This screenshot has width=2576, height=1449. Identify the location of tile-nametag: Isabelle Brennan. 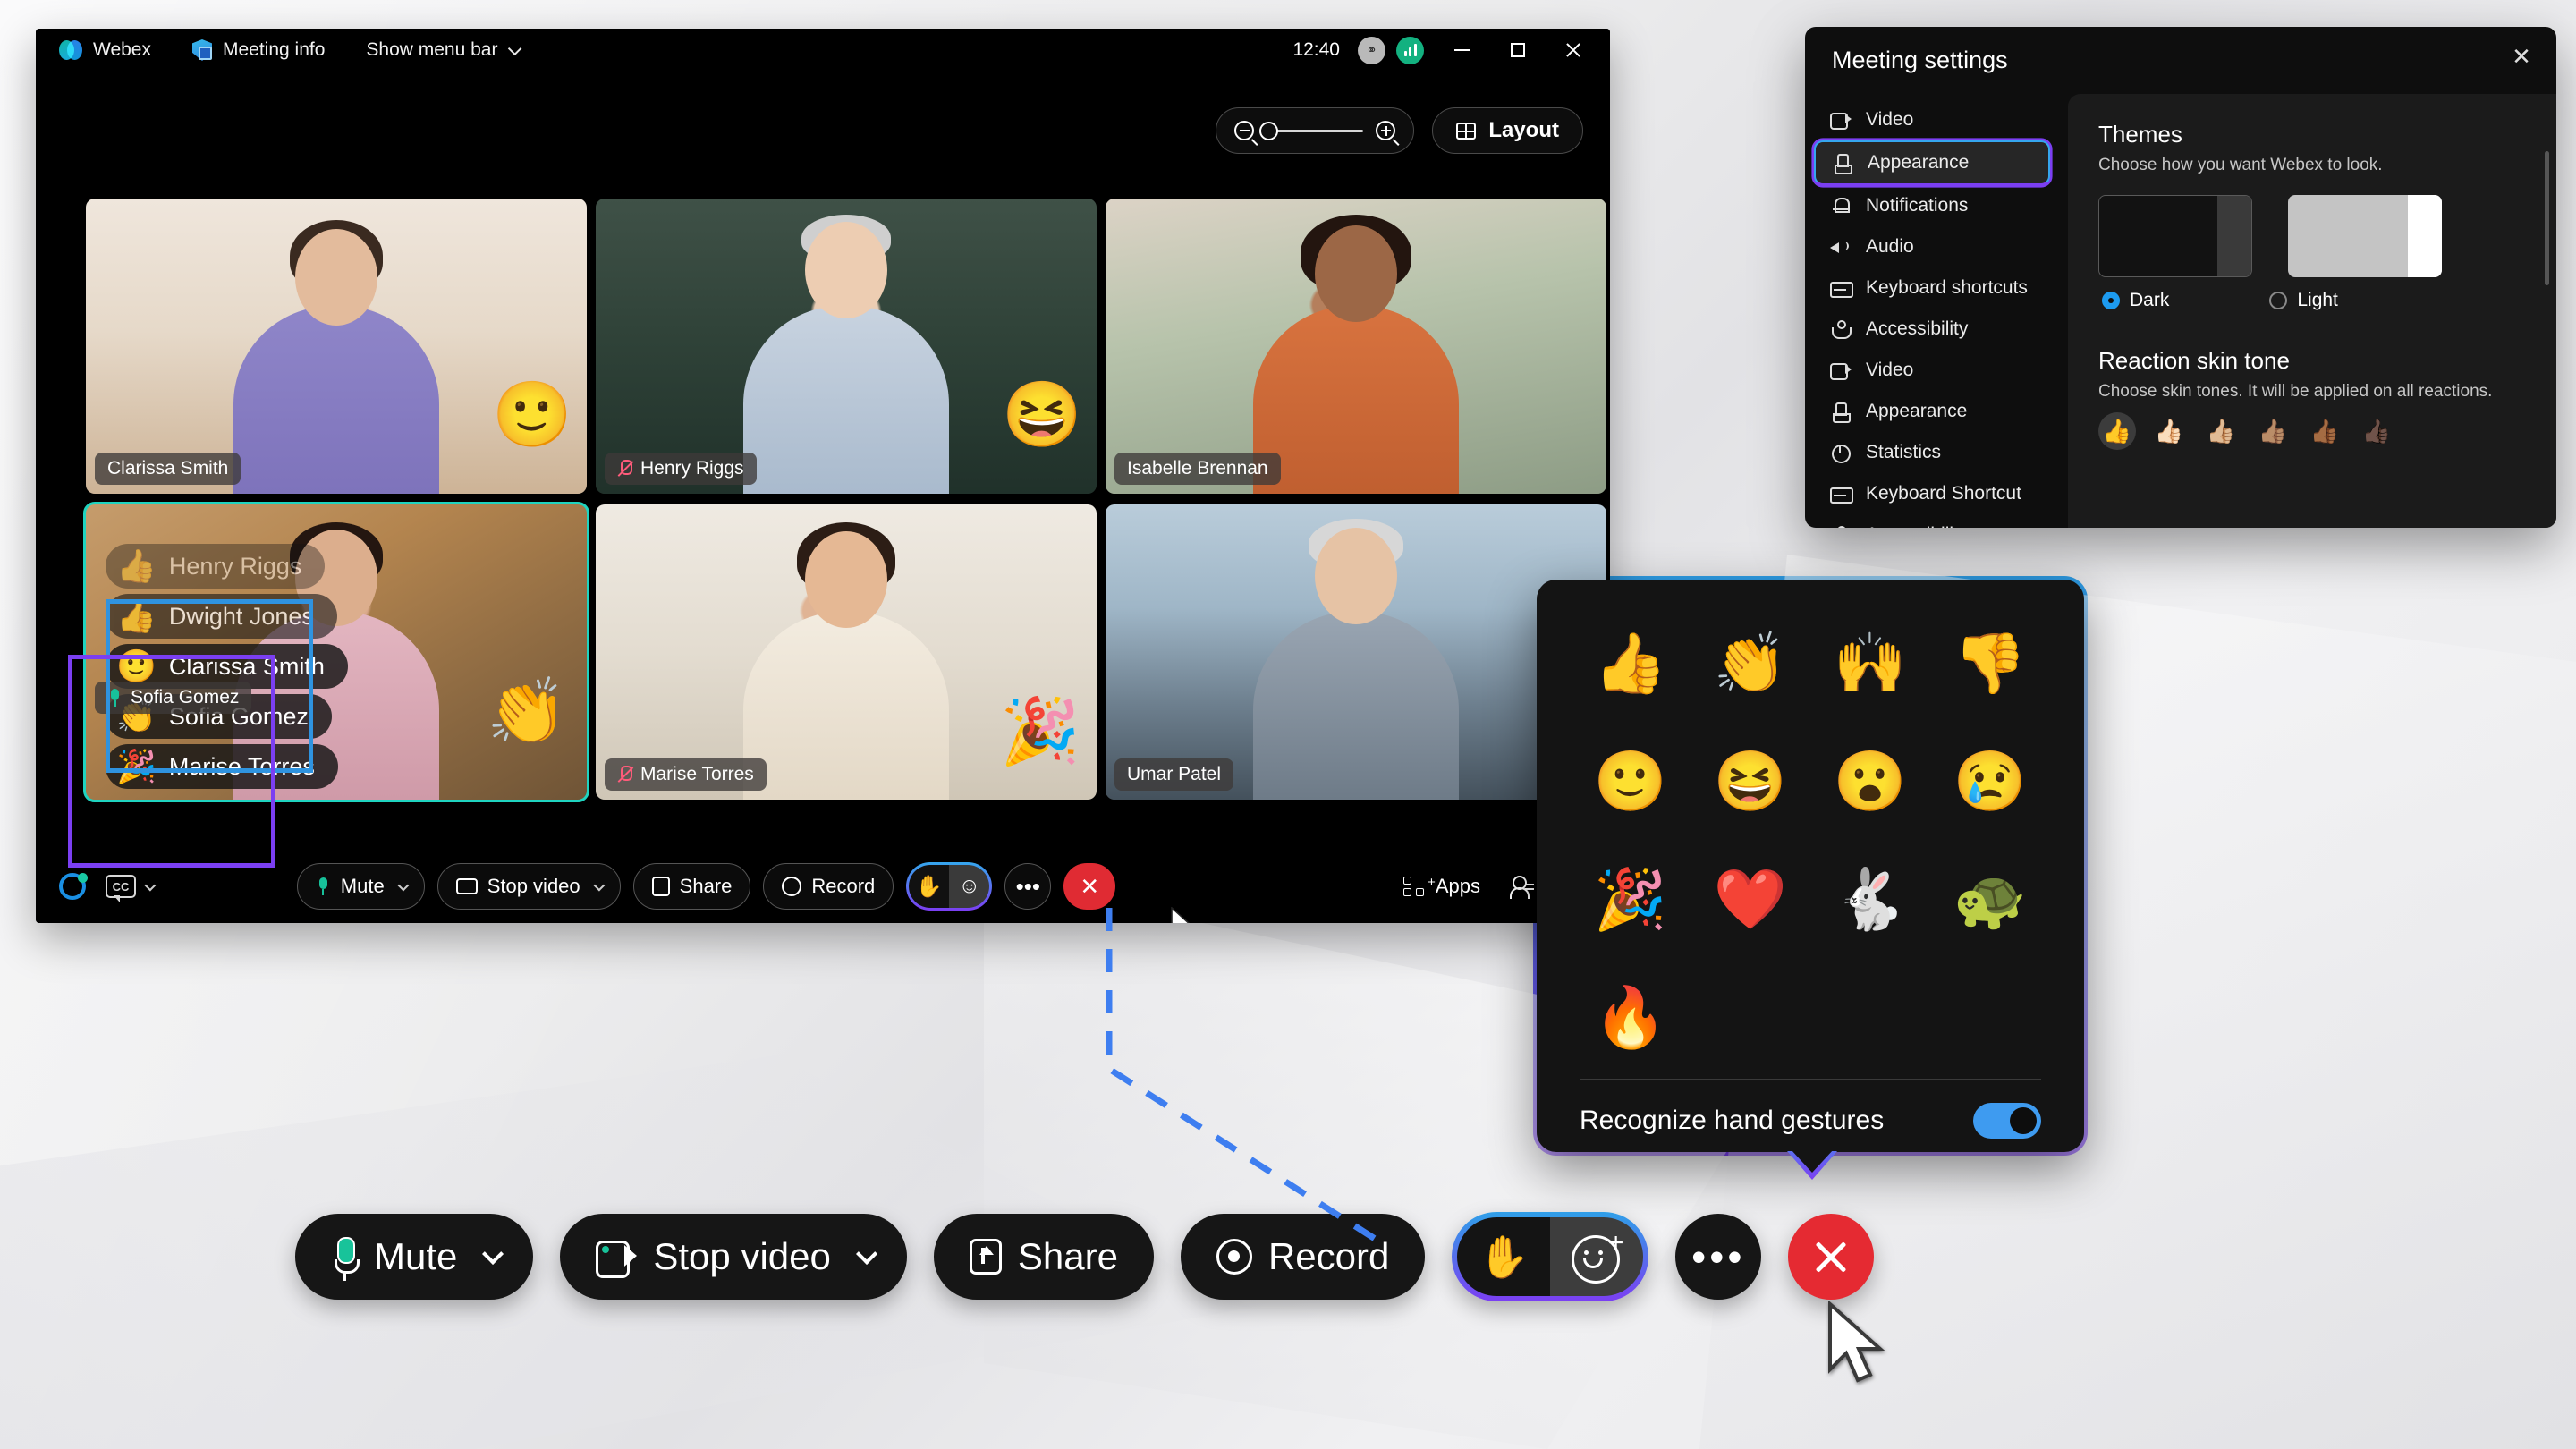
(1197, 469).